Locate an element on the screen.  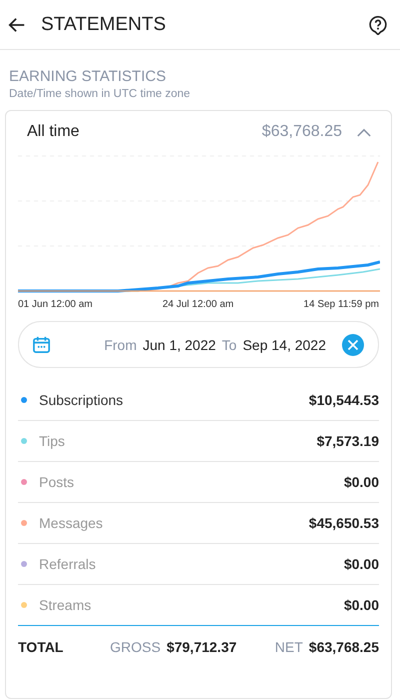
period-label: All time is located at coordinates (53, 132).